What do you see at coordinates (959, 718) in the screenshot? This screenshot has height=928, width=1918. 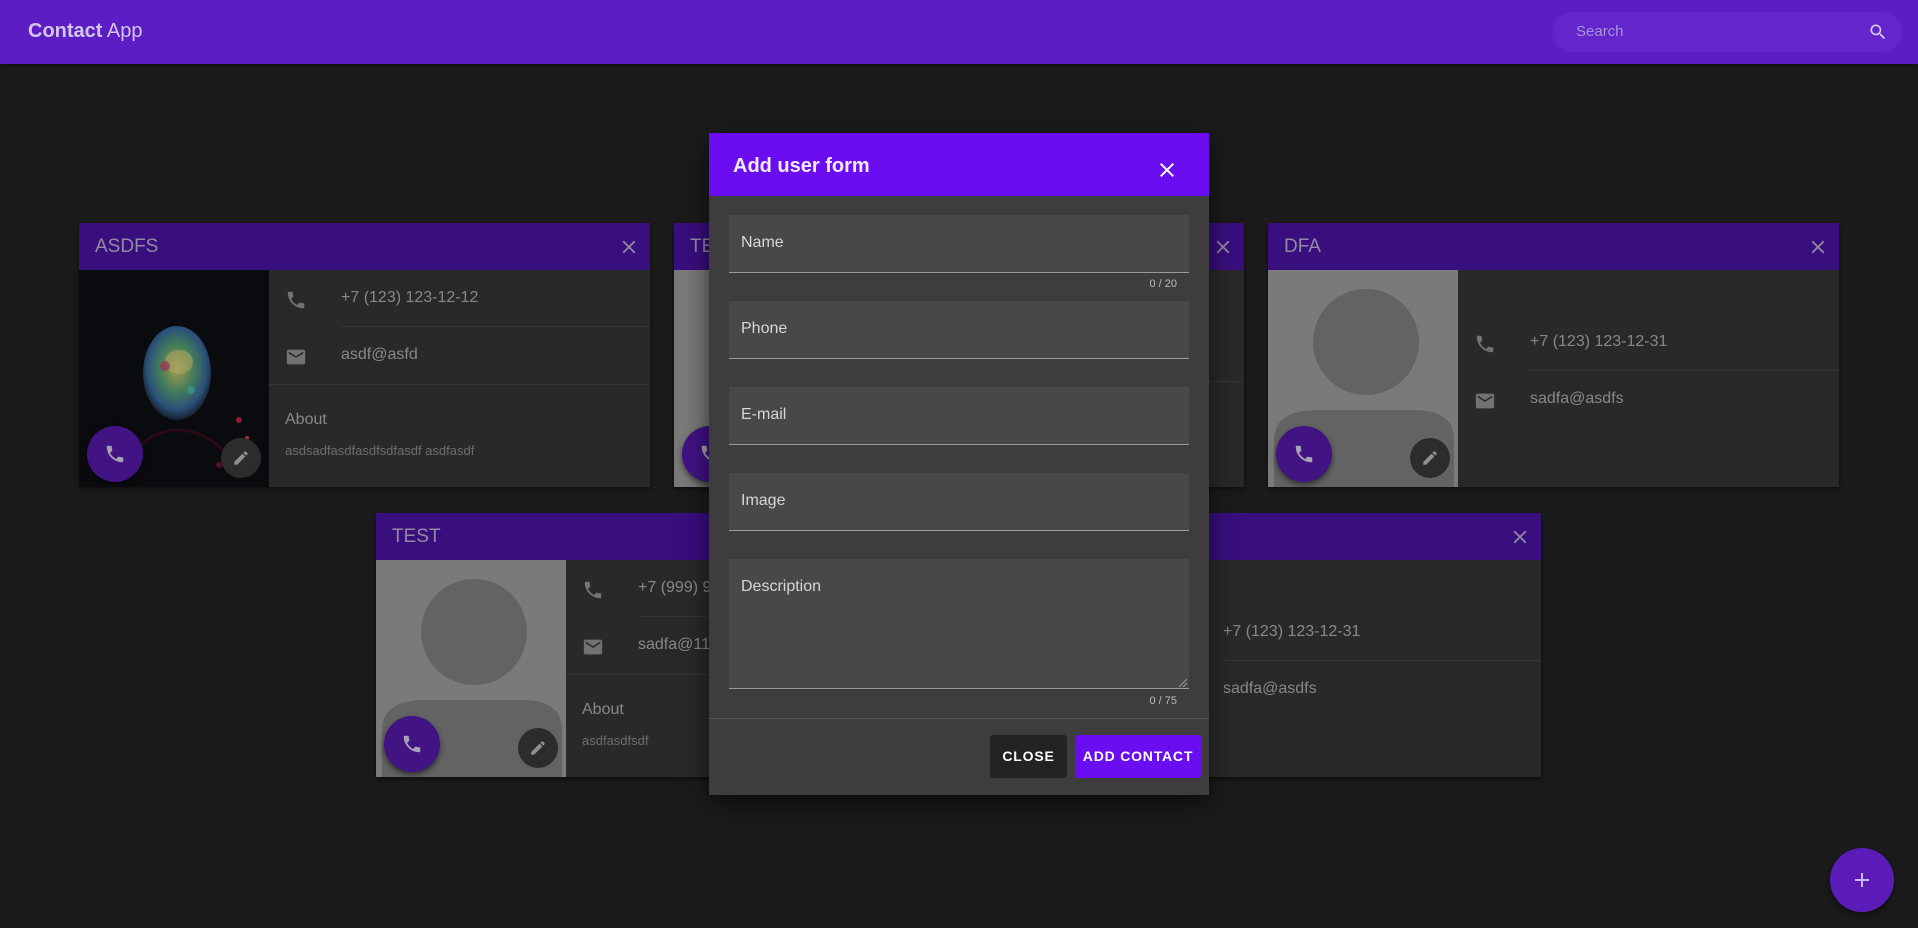 I see `divider` at bounding box center [959, 718].